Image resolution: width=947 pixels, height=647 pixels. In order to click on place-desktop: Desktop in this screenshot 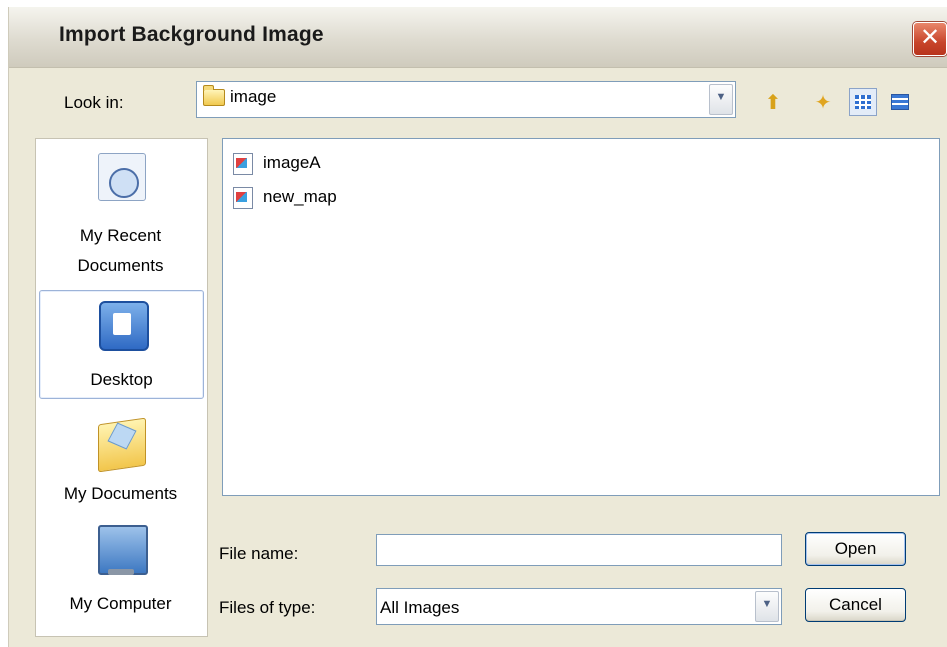, I will do `click(121, 344)`.